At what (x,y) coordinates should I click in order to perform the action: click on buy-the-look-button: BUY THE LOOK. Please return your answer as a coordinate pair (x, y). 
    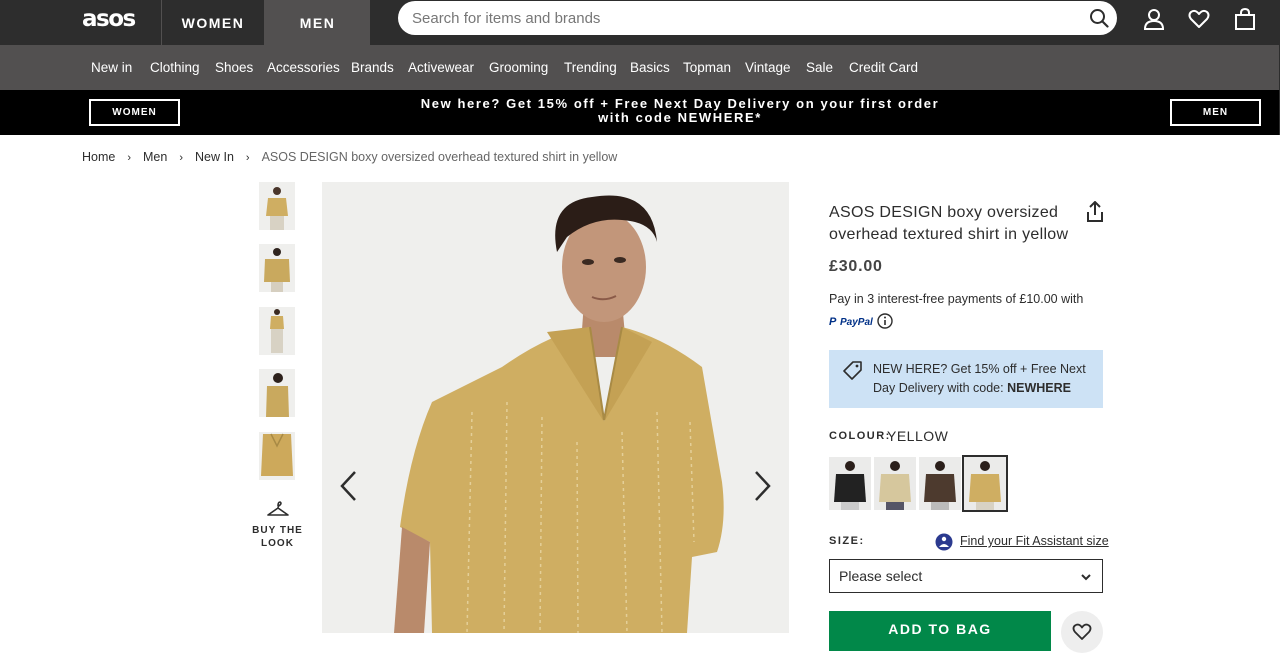
    Looking at the image, I should click on (277, 525).